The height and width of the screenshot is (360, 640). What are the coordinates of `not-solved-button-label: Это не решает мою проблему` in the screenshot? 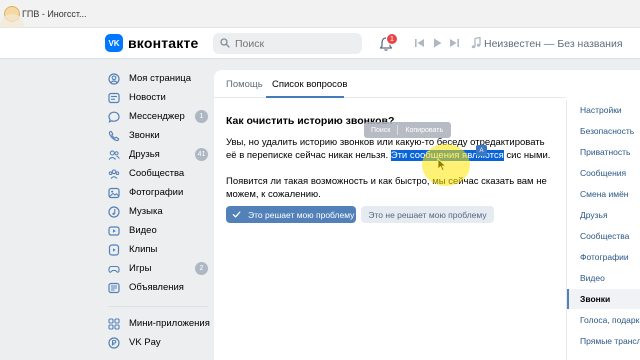 It's located at (427, 214).